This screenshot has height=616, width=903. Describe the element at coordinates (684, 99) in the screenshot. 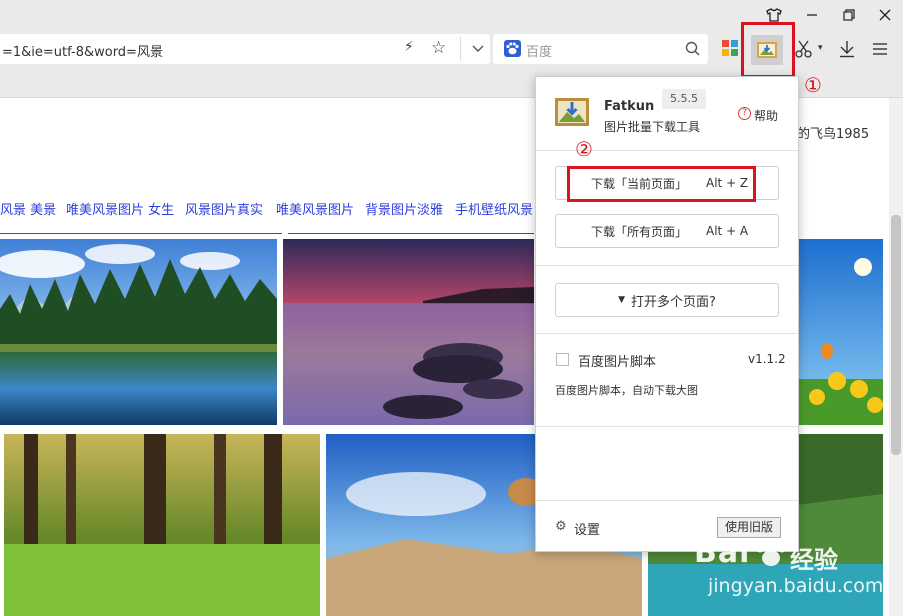

I see `version-badge: 5.5.5` at that location.